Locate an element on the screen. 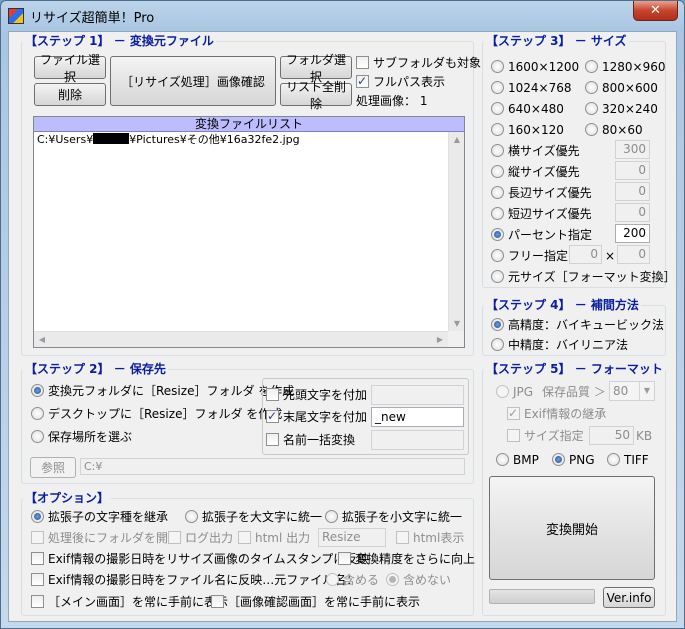 The image size is (685, 629). exif-keep-checkbox: Exif情報の継承 is located at coordinates (556, 413).